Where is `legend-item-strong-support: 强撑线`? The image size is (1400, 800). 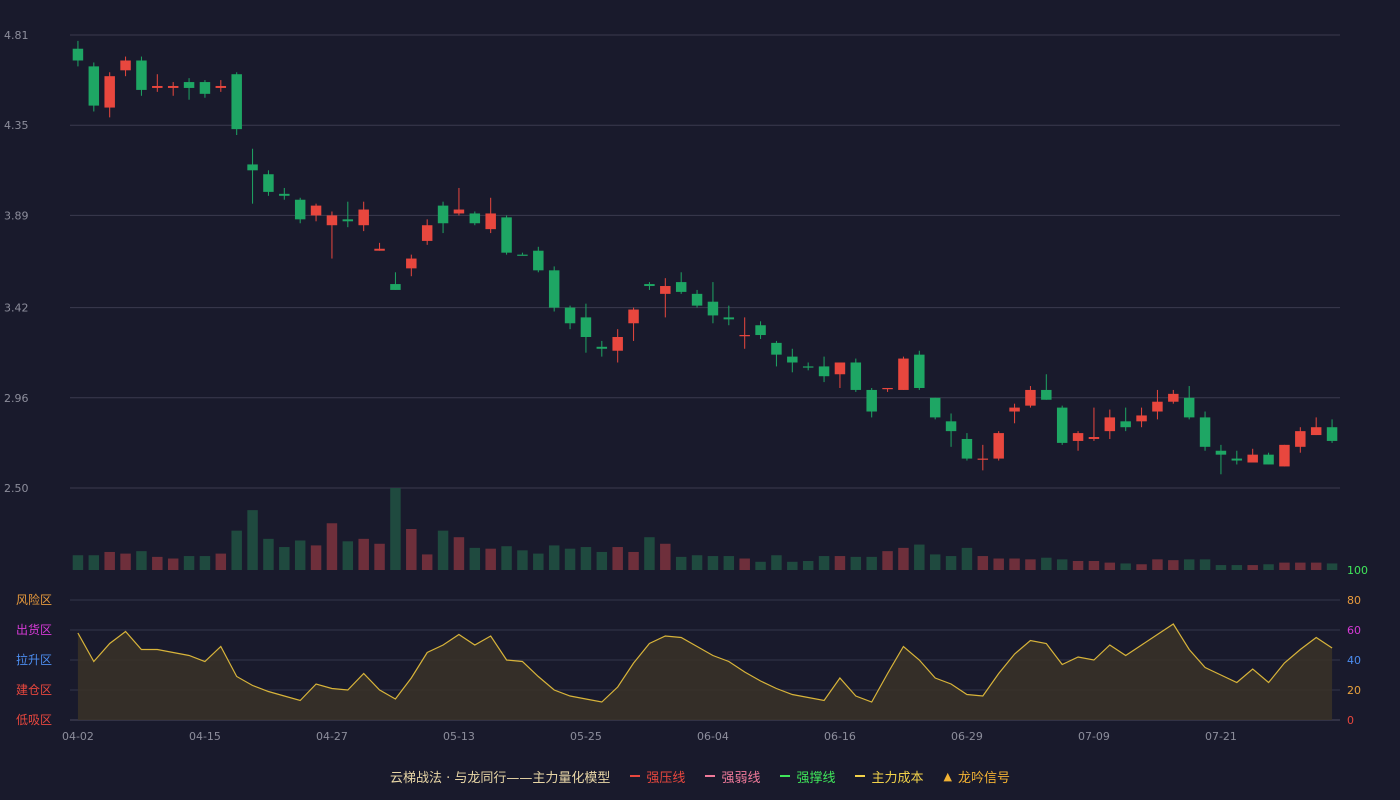 legend-item-strong-support: 强撑线 is located at coordinates (807, 776).